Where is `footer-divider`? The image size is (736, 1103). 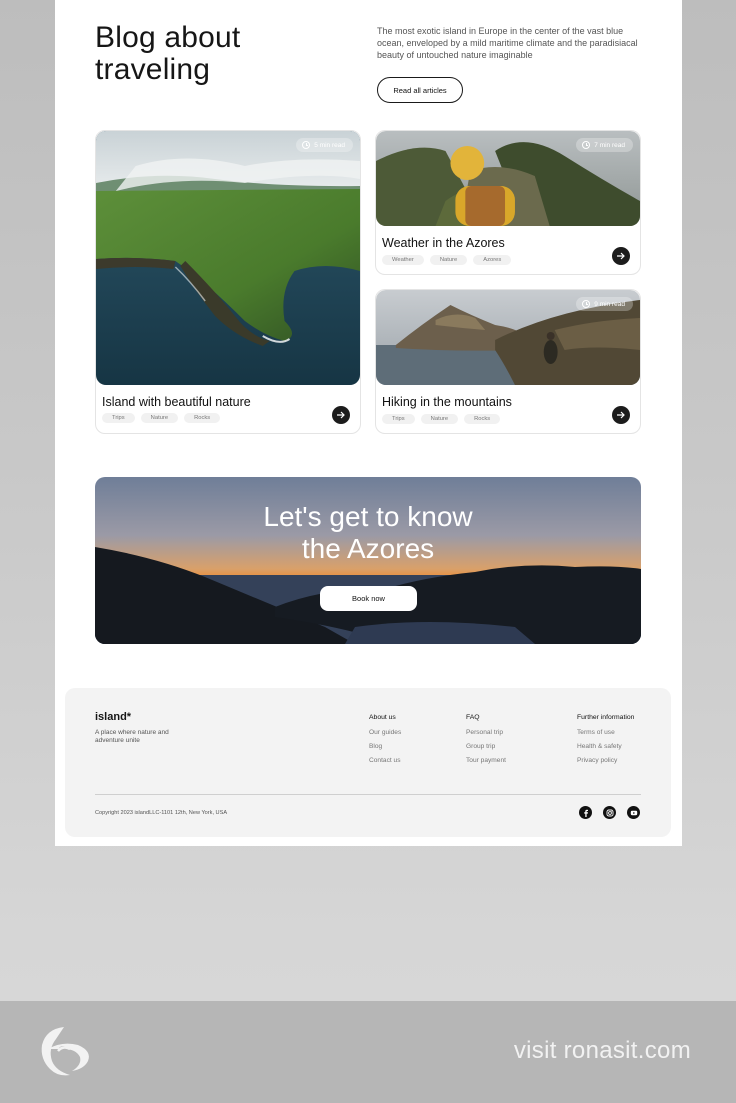
footer-divider is located at coordinates (368, 794).